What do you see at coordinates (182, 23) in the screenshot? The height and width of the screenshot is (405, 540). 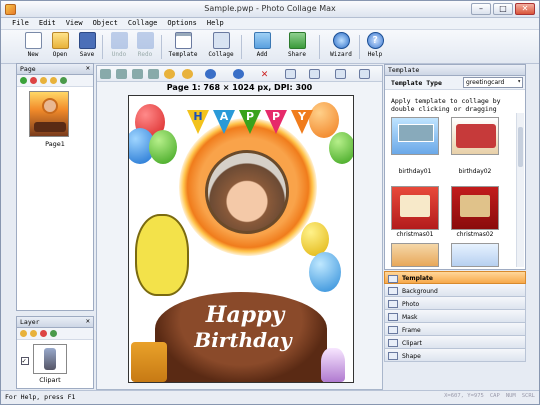 I see `menu-options: Options` at bounding box center [182, 23].